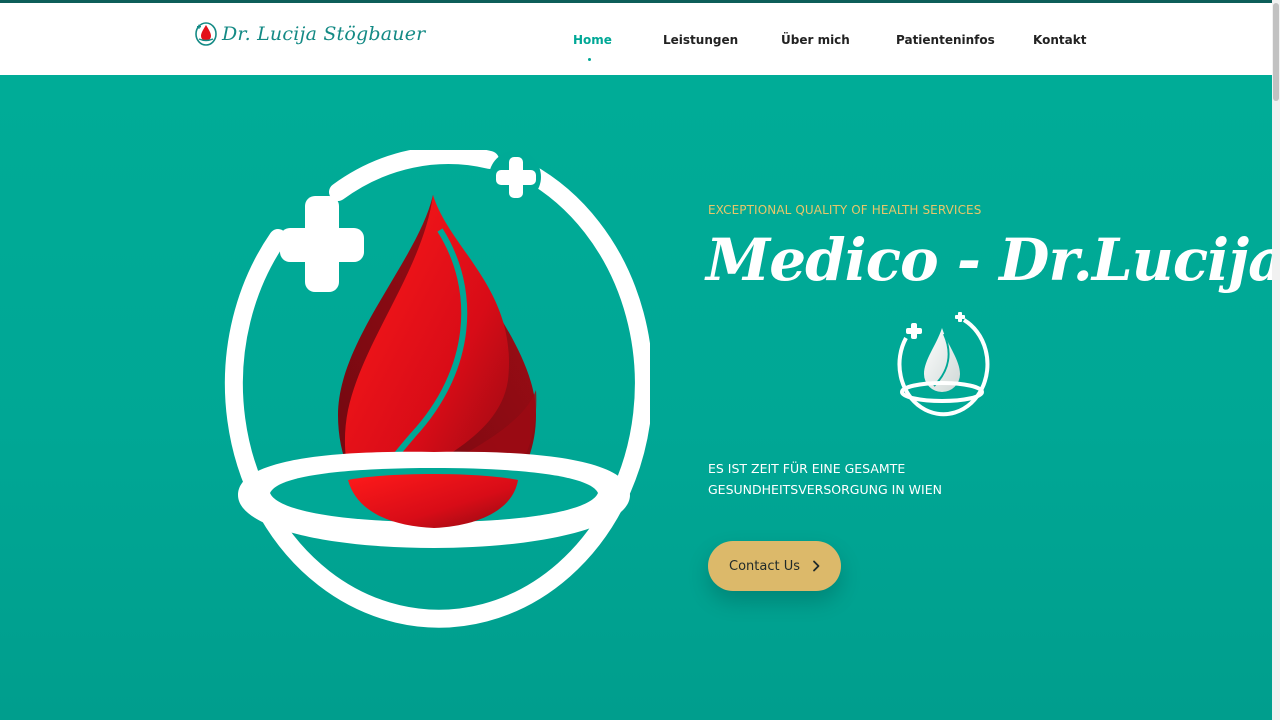 Image resolution: width=1280 pixels, height=720 pixels. Describe the element at coordinates (1276, 52) in the screenshot. I see `scrollbar-thumb` at that location.